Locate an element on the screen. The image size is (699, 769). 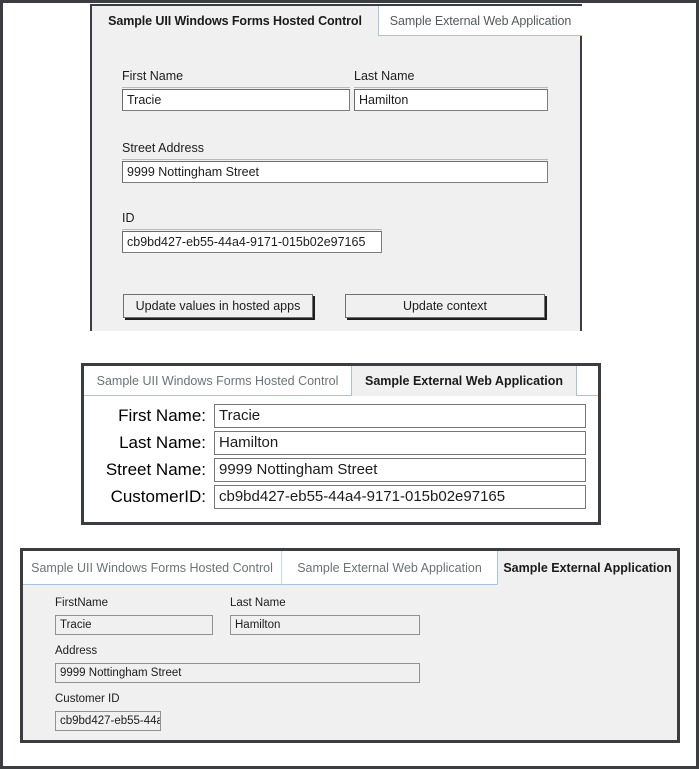
panel1-first-name-label: First Name is located at coordinates (153, 76).